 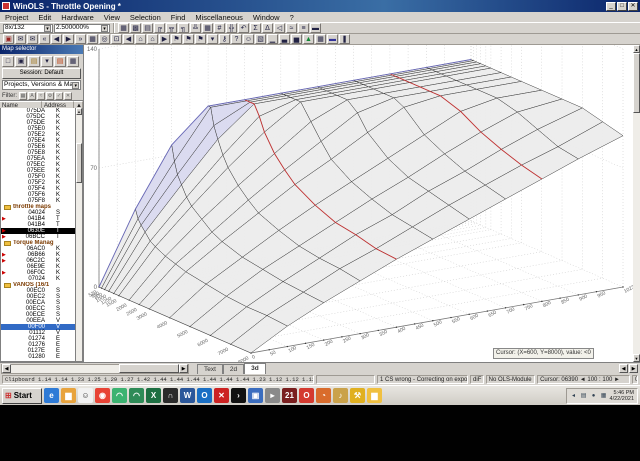 What do you see at coordinates (164, 39) in the screenshot?
I see `forward-icon: ▶` at bounding box center [164, 39].